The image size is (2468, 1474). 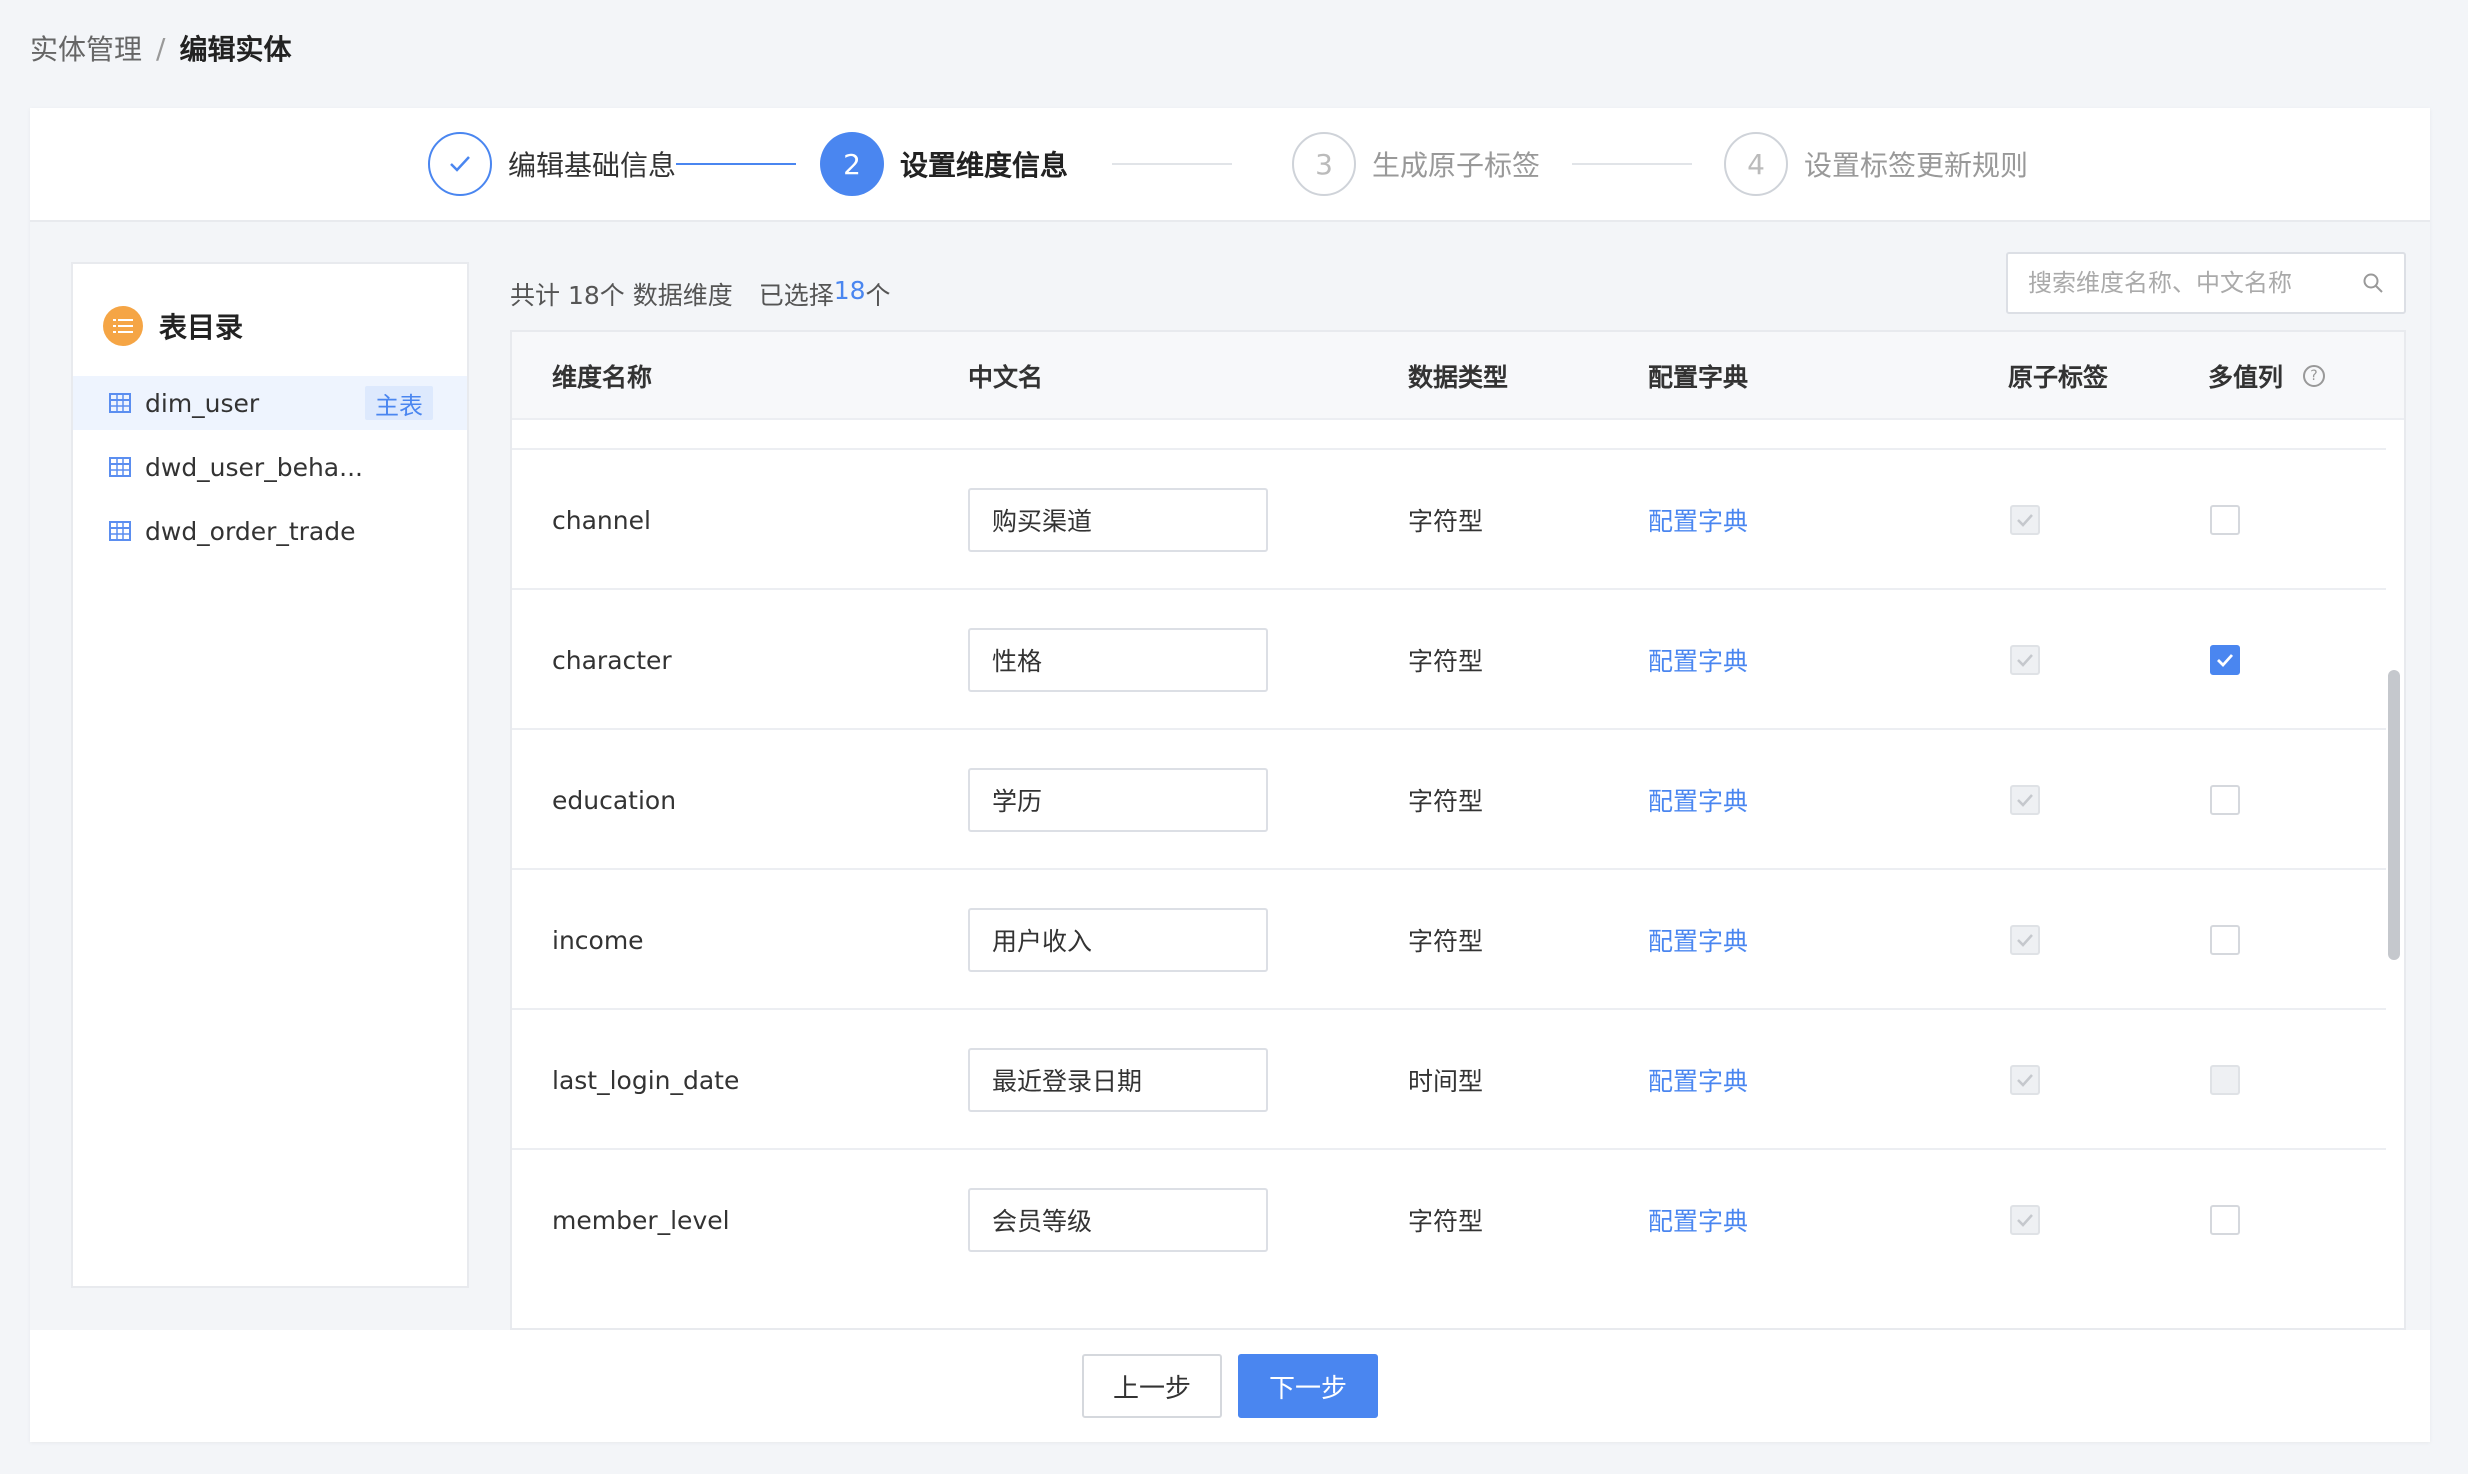 I want to click on list-icon, so click(x=123, y=326).